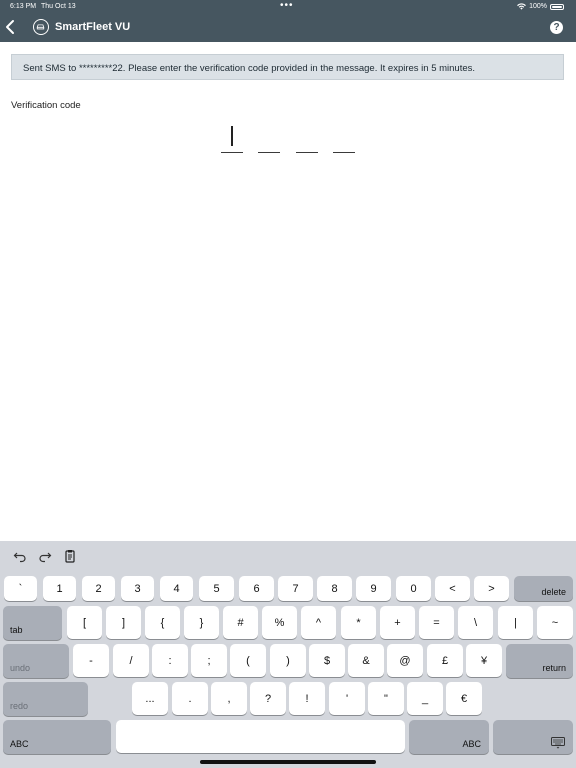 The width and height of the screenshot is (576, 768). Describe the element at coordinates (327, 660) in the screenshot. I see `key-dollar: $` at that location.